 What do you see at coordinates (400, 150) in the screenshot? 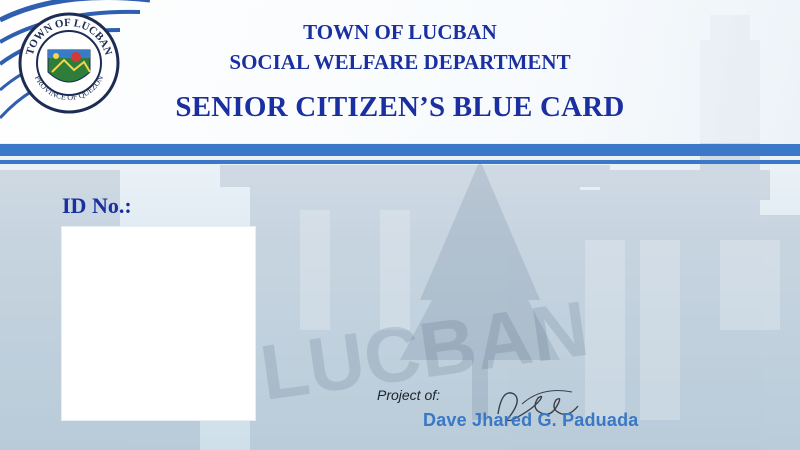
I see `header-divider-stripe` at bounding box center [400, 150].